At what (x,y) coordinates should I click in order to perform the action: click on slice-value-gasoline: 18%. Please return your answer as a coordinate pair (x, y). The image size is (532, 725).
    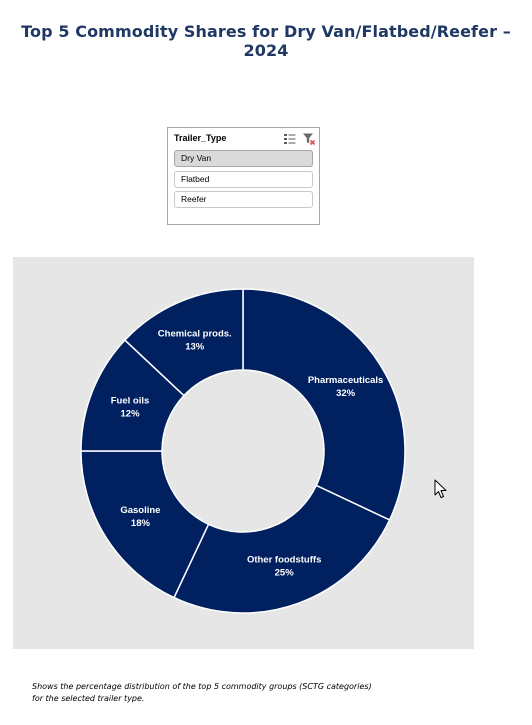
    Looking at the image, I should click on (141, 523).